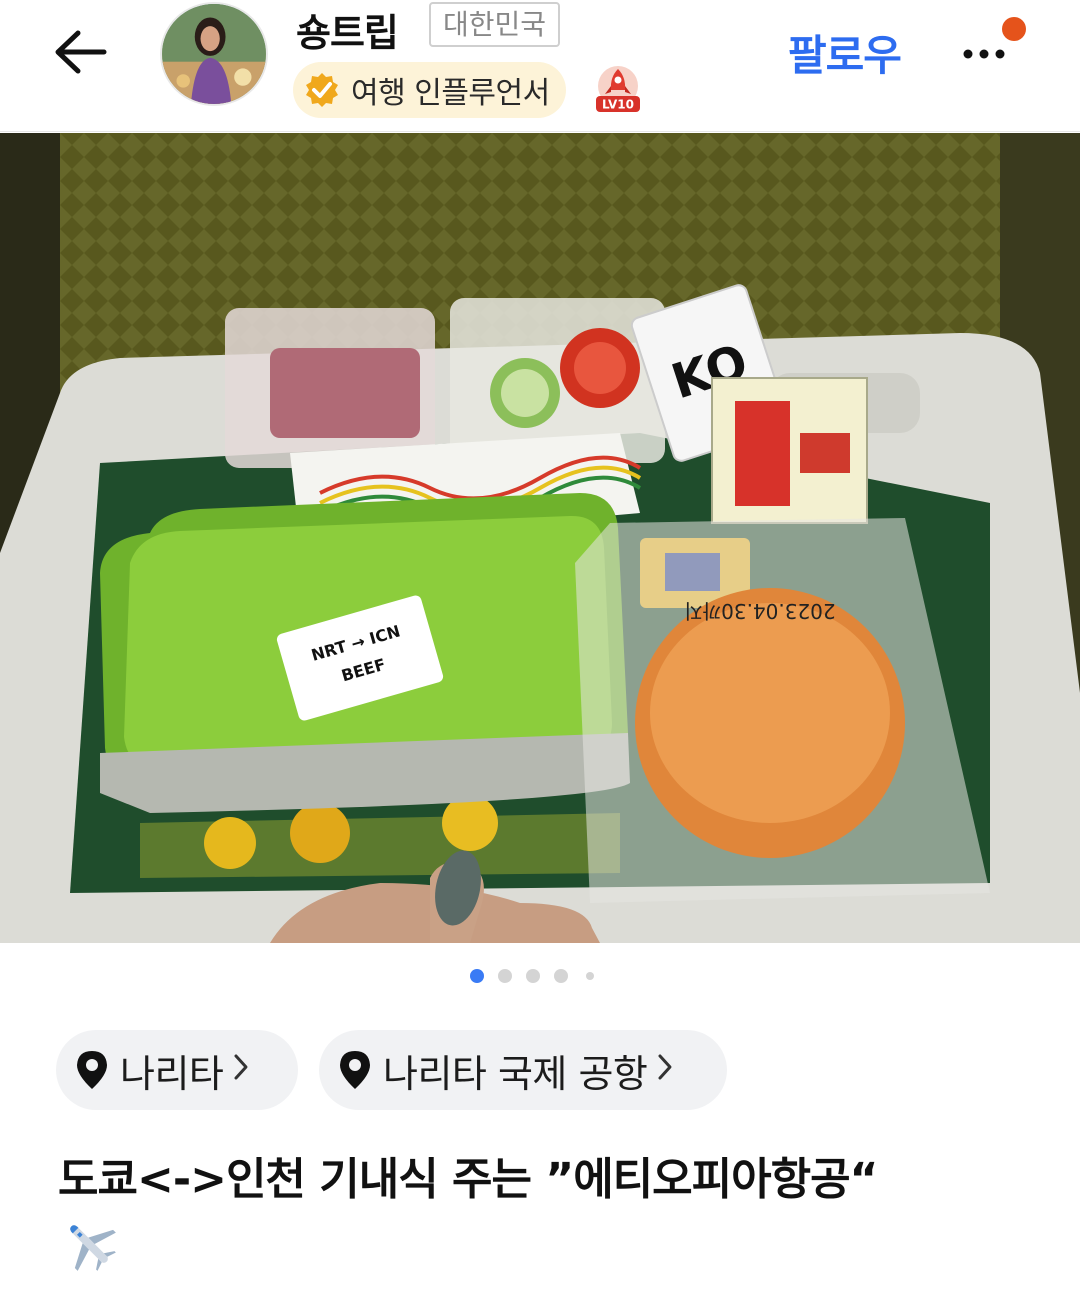  I want to click on location-chip-label: 나리타, so click(172, 1073).